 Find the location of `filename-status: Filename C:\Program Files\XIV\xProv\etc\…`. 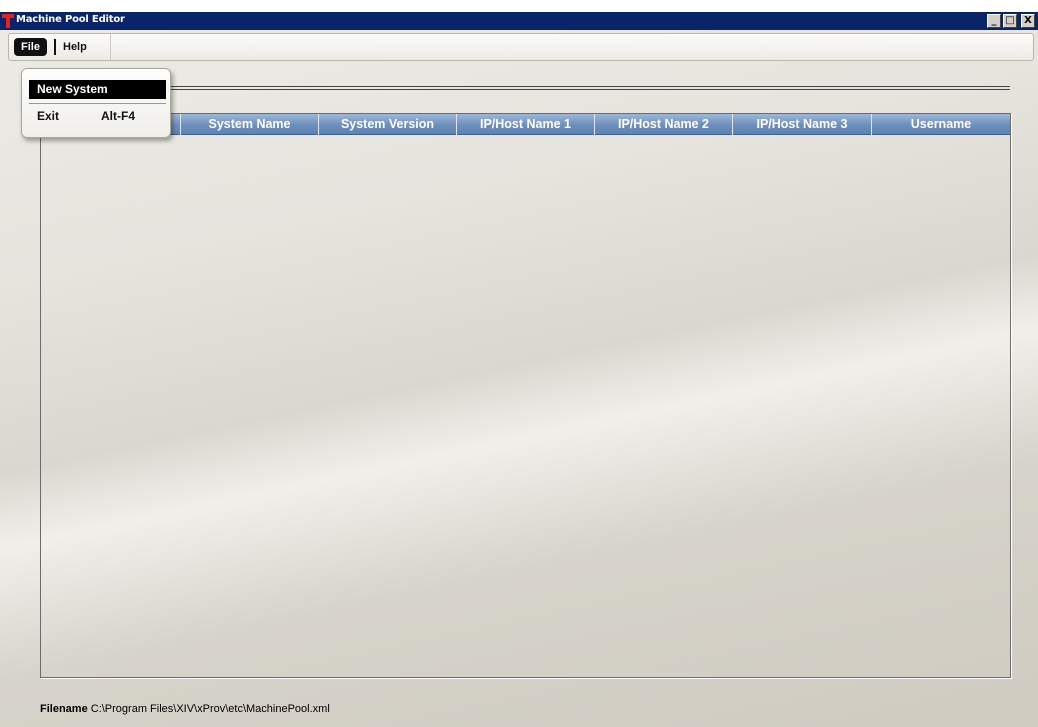

filename-status: Filename C:\Program Files\XIV\xProv\etc\… is located at coordinates (185, 709).